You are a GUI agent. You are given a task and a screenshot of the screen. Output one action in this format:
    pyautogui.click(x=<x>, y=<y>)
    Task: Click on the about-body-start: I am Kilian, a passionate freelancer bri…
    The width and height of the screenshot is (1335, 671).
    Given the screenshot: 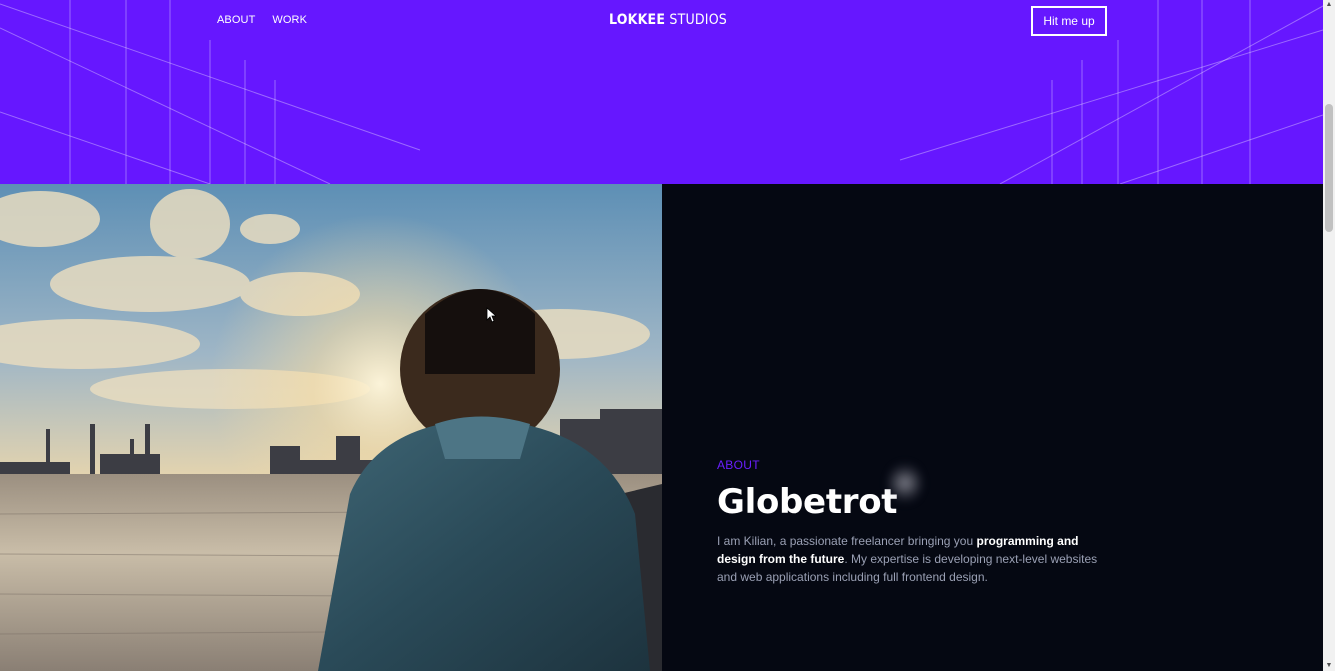 What is the action you would take?
    pyautogui.click(x=847, y=541)
    